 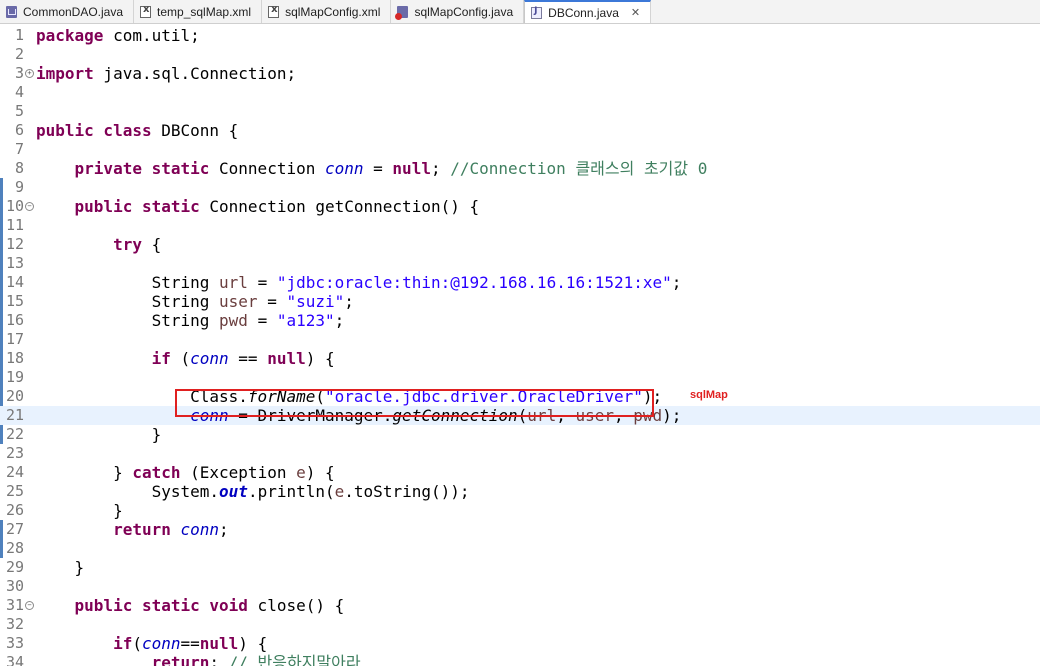 I want to click on code-line: 23, so click(x=520, y=453).